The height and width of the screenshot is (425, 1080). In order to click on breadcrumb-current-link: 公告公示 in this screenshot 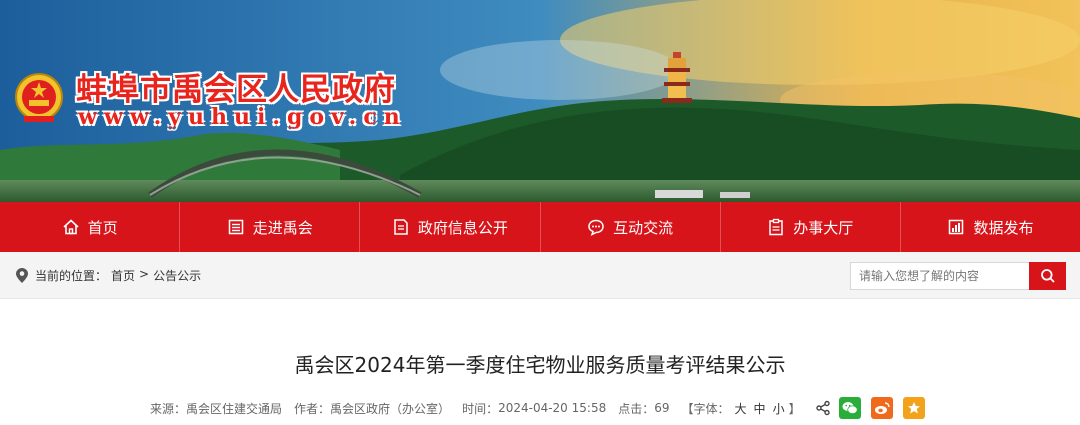, I will do `click(177, 275)`.